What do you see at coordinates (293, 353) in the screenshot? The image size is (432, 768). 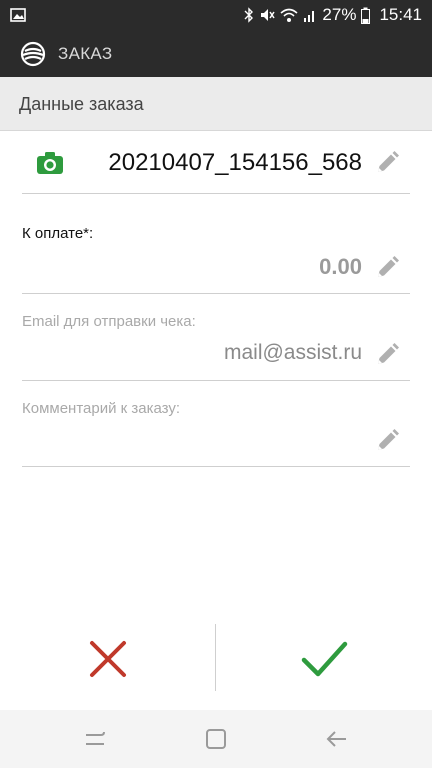 I see `email-value: mail@assist.ru` at bounding box center [293, 353].